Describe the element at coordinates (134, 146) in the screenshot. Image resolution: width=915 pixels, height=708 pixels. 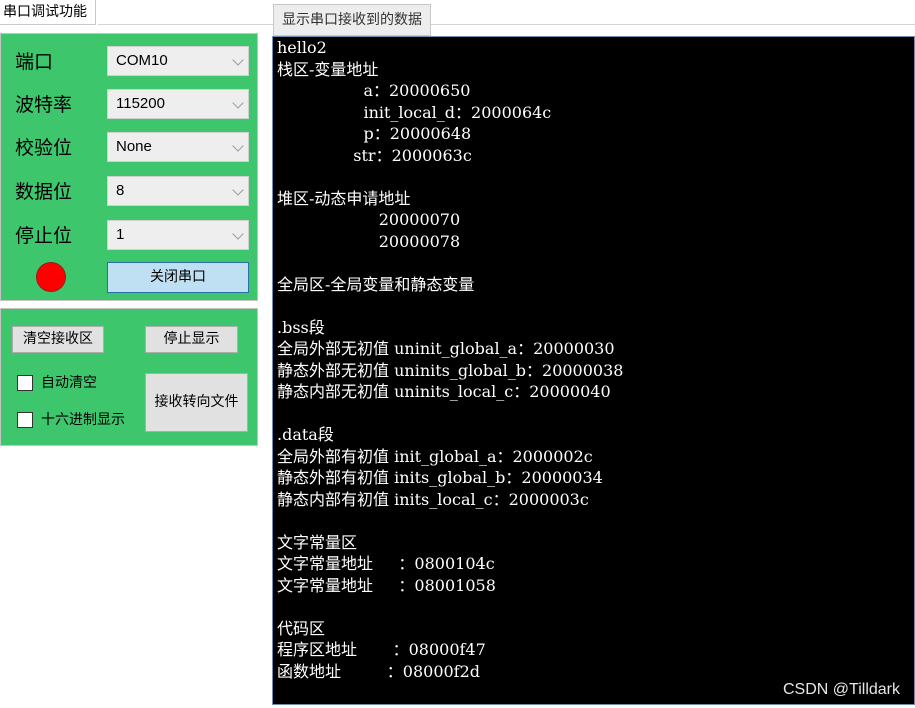
I see `parity-value: None` at that location.